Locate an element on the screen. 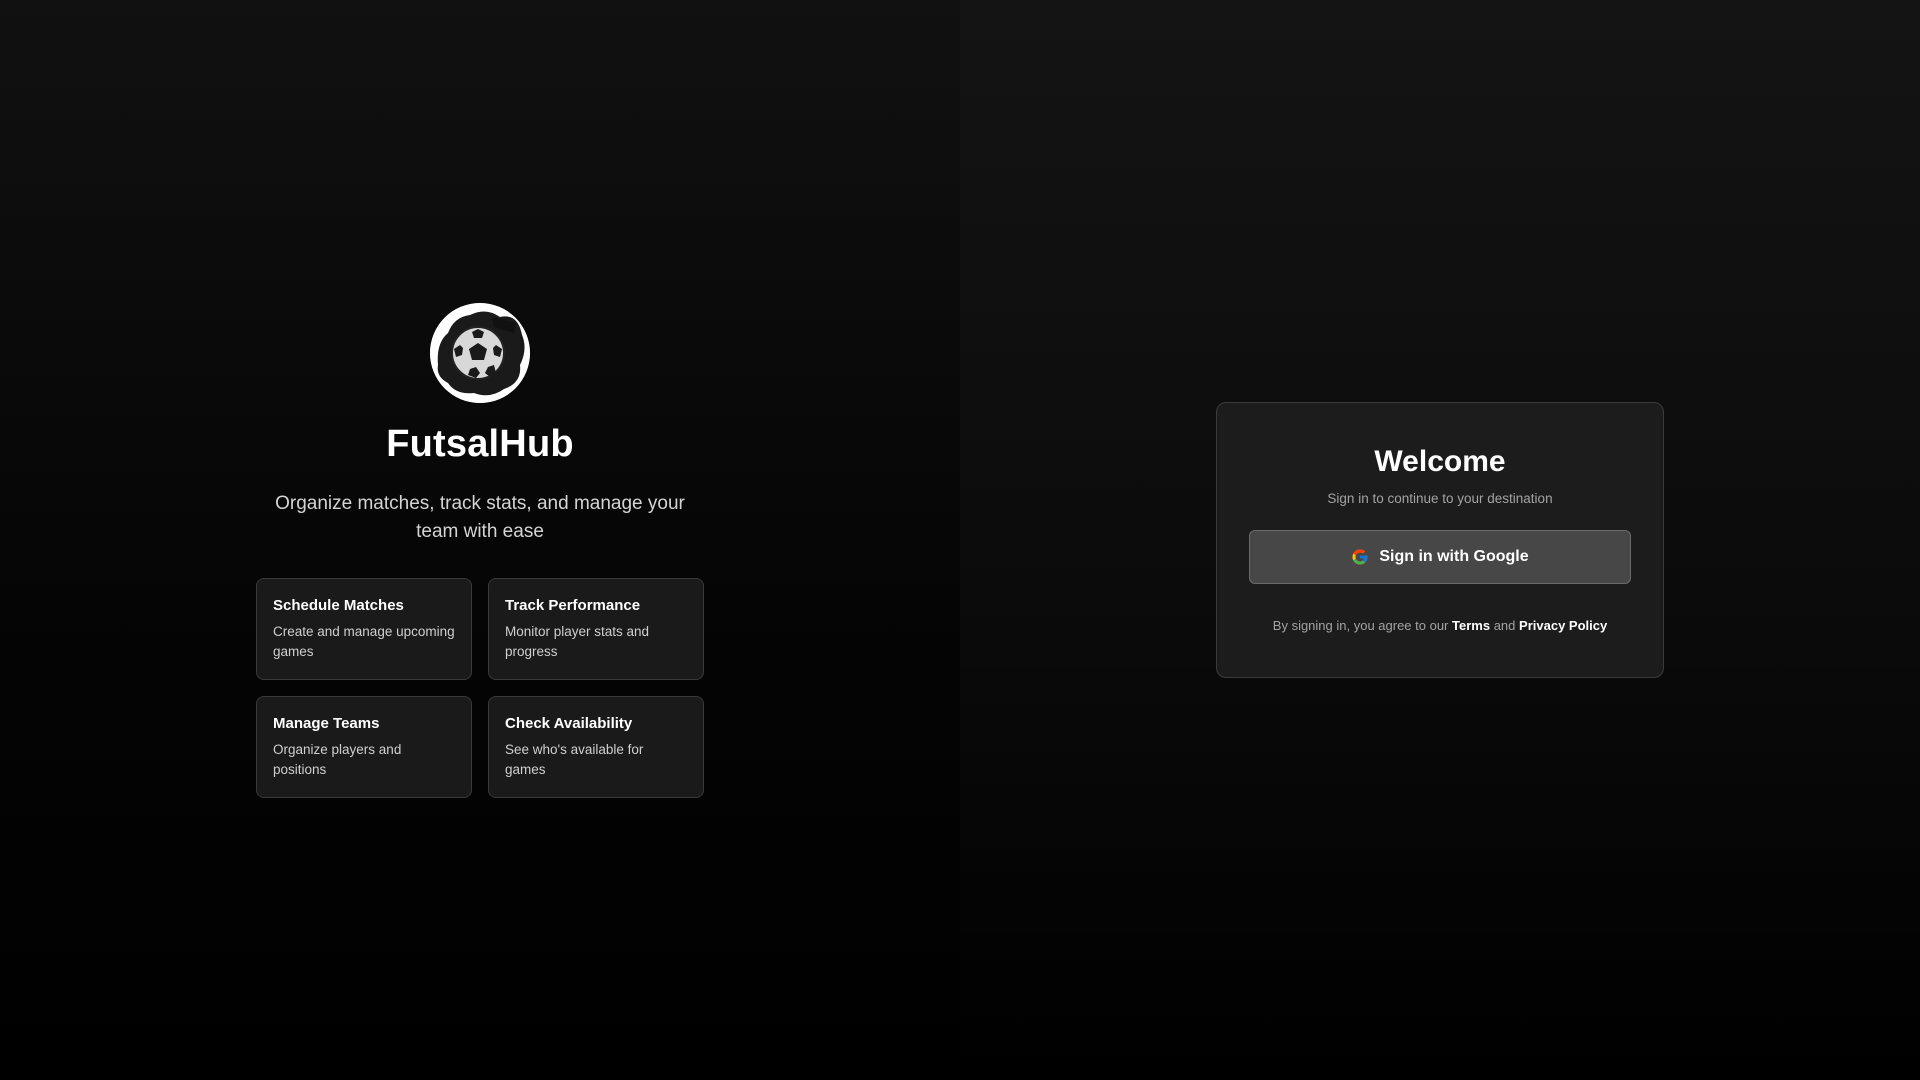 The image size is (1920, 1080). feature-title: Track Performance is located at coordinates (573, 605).